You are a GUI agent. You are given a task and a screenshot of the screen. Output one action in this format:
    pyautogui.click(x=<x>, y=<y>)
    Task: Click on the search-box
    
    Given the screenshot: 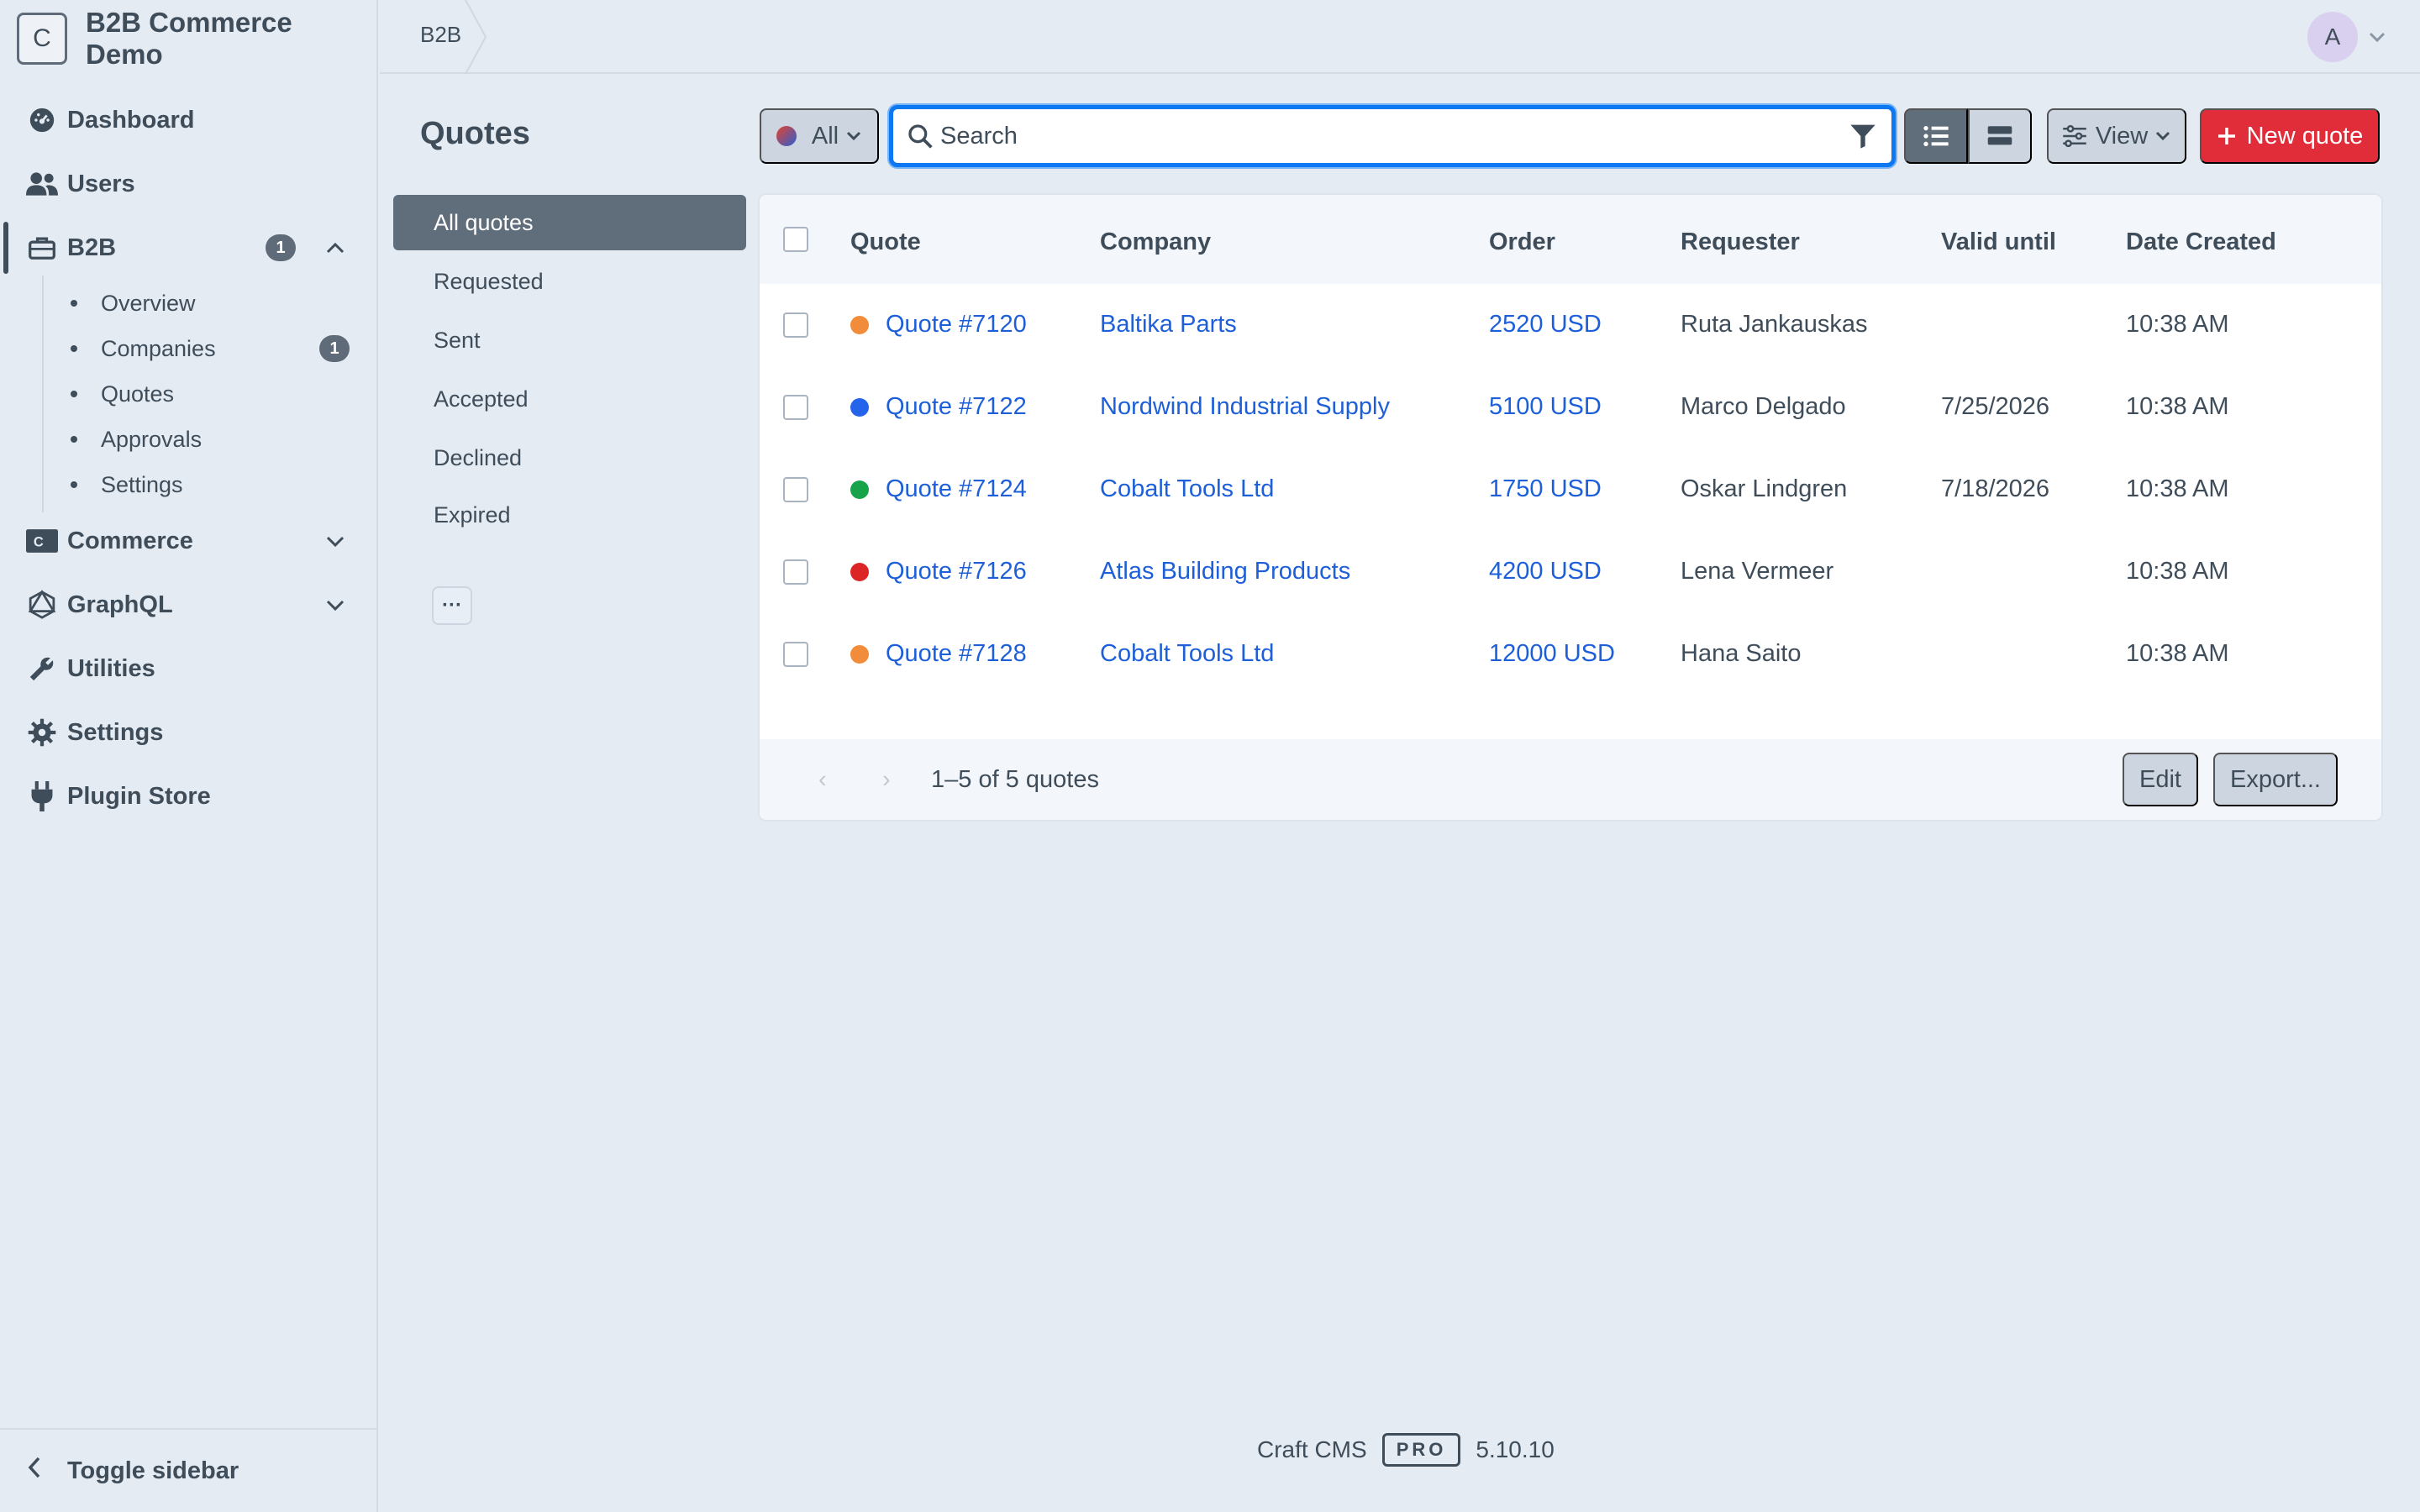 What is the action you would take?
    pyautogui.click(x=1392, y=136)
    